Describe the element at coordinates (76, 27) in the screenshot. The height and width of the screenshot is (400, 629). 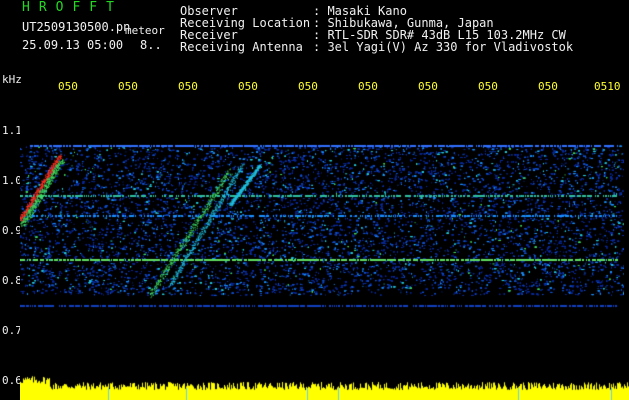
I see `file-name: UT2509130500.pn` at that location.